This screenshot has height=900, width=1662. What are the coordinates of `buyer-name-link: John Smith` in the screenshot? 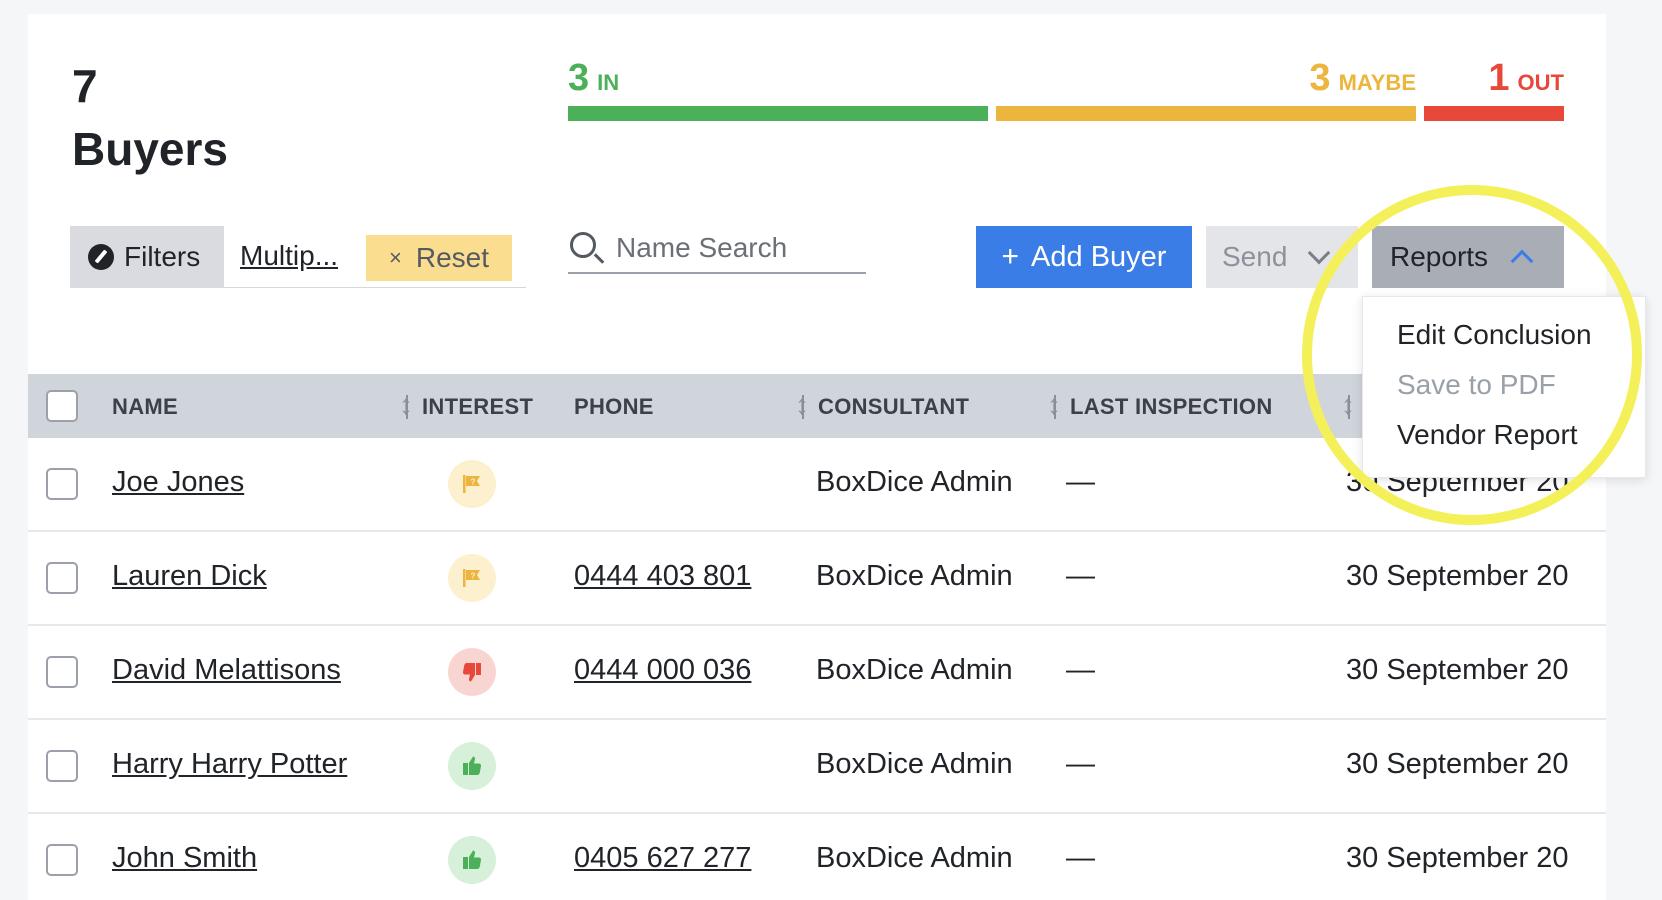 It's located at (184, 858).